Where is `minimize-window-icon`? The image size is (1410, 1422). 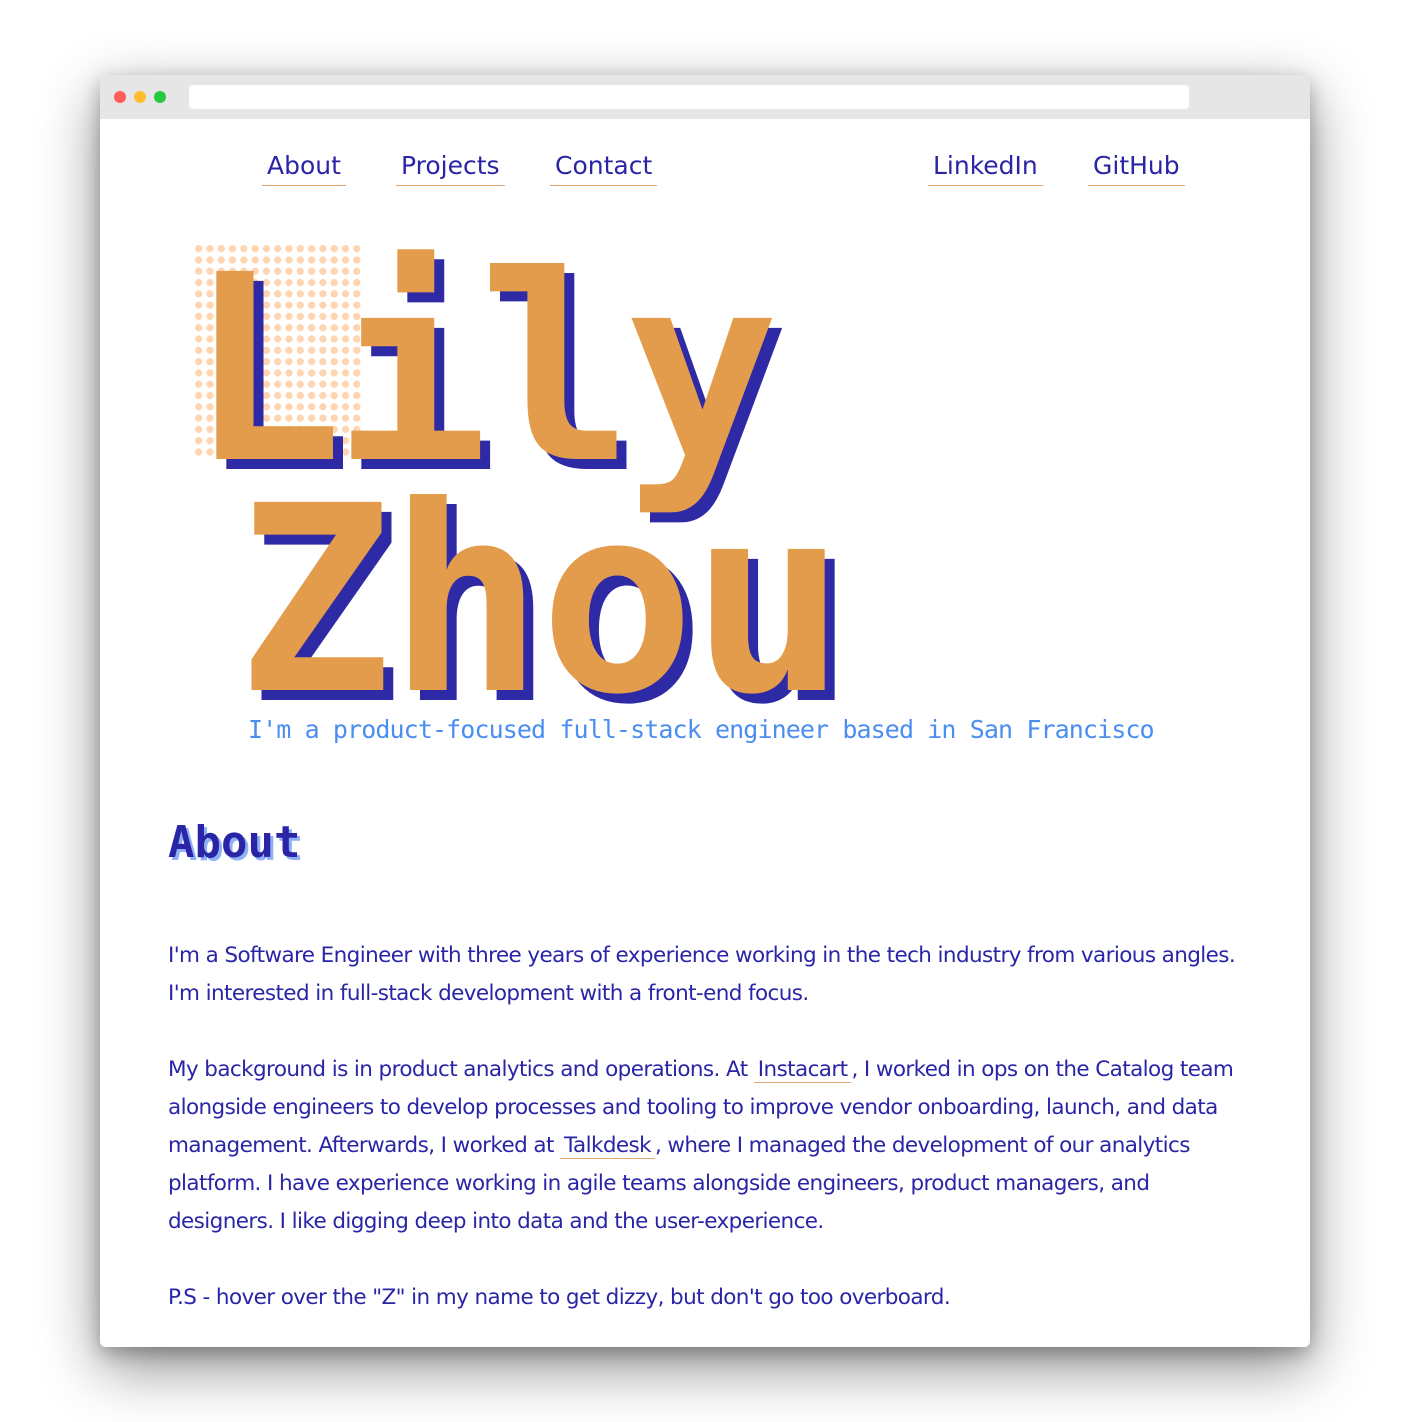
minimize-window-icon is located at coordinates (140, 97).